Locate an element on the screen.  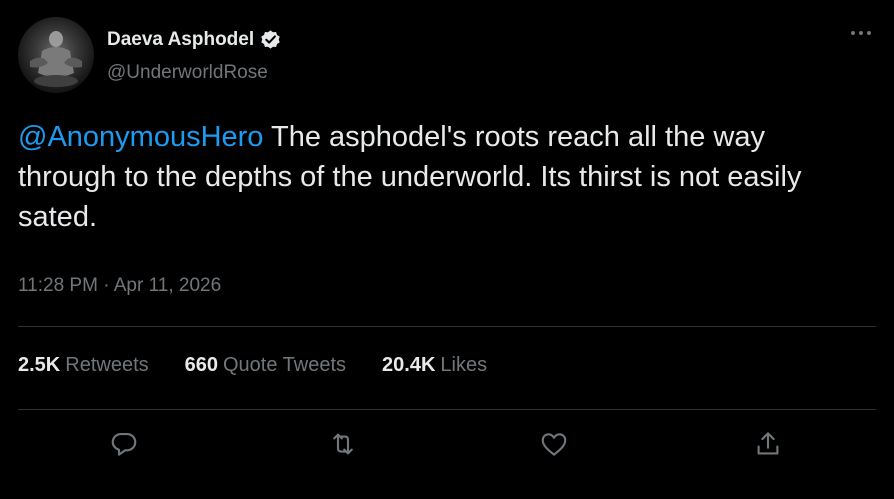
likes-label: Likes is located at coordinates (464, 365).